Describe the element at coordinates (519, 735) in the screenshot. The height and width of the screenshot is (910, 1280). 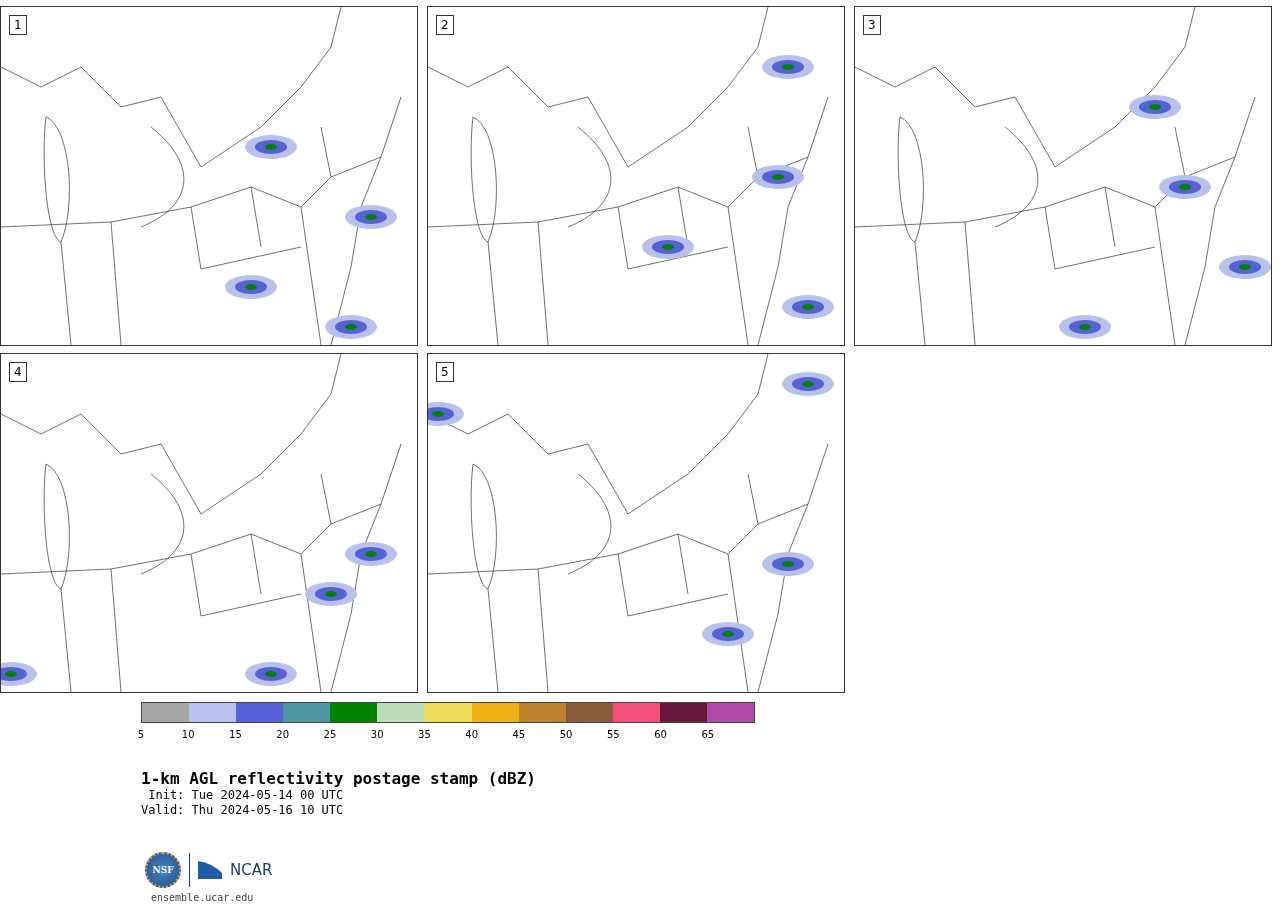
I see `tick-label: 45` at that location.